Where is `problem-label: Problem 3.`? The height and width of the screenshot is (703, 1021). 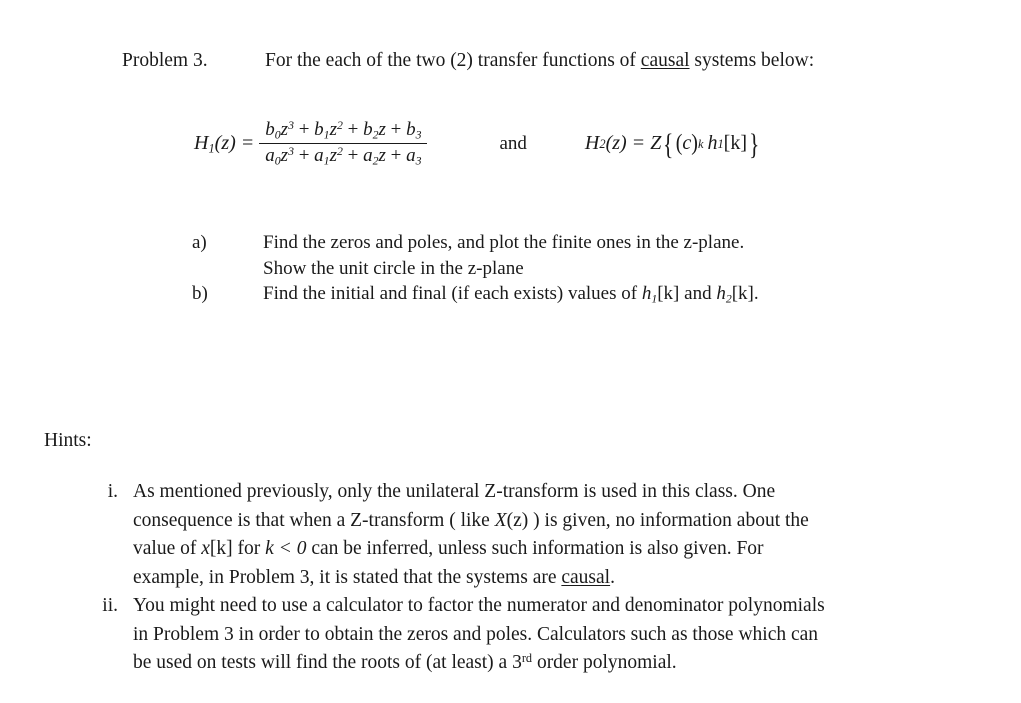 problem-label: Problem 3. is located at coordinates (165, 60).